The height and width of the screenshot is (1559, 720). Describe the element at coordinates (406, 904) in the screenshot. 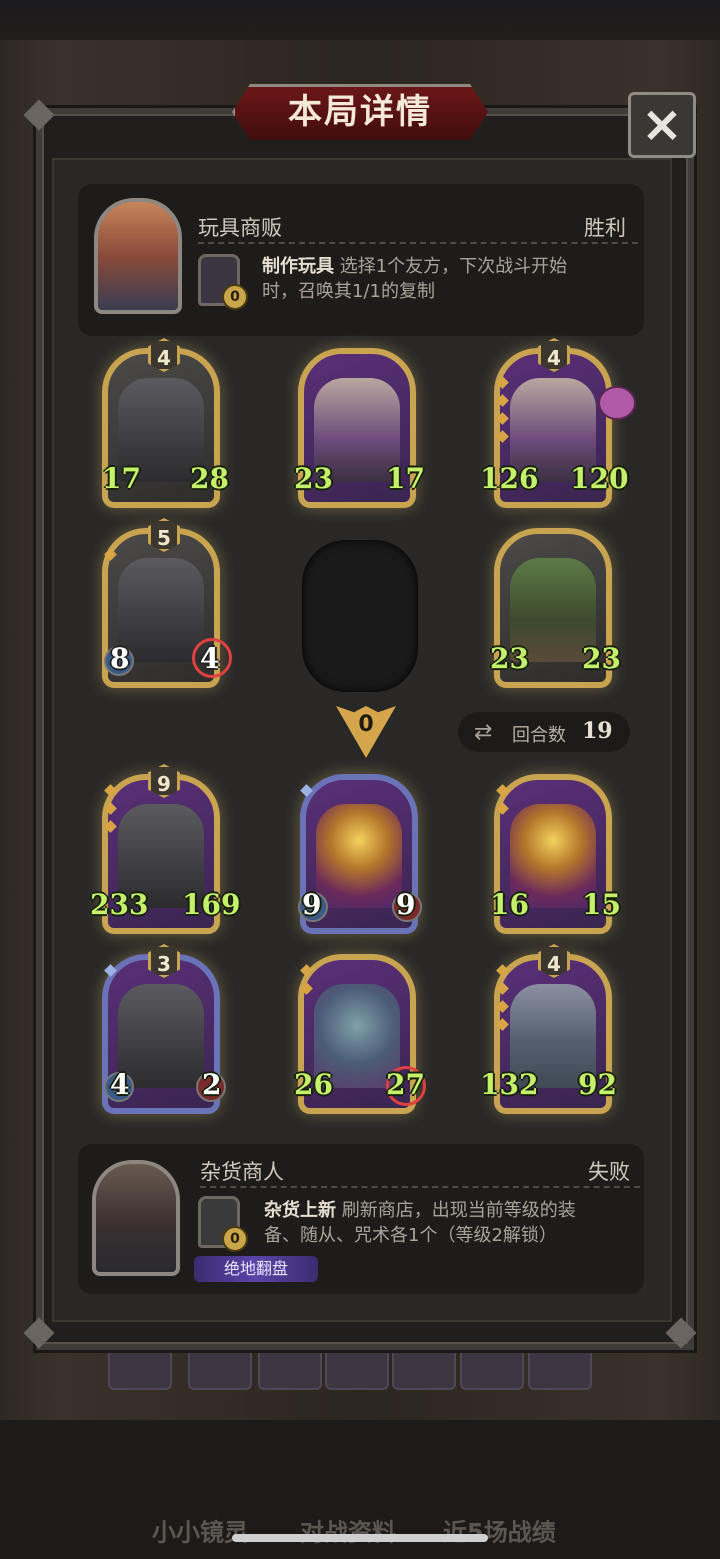

I see `health-value: 9` at that location.